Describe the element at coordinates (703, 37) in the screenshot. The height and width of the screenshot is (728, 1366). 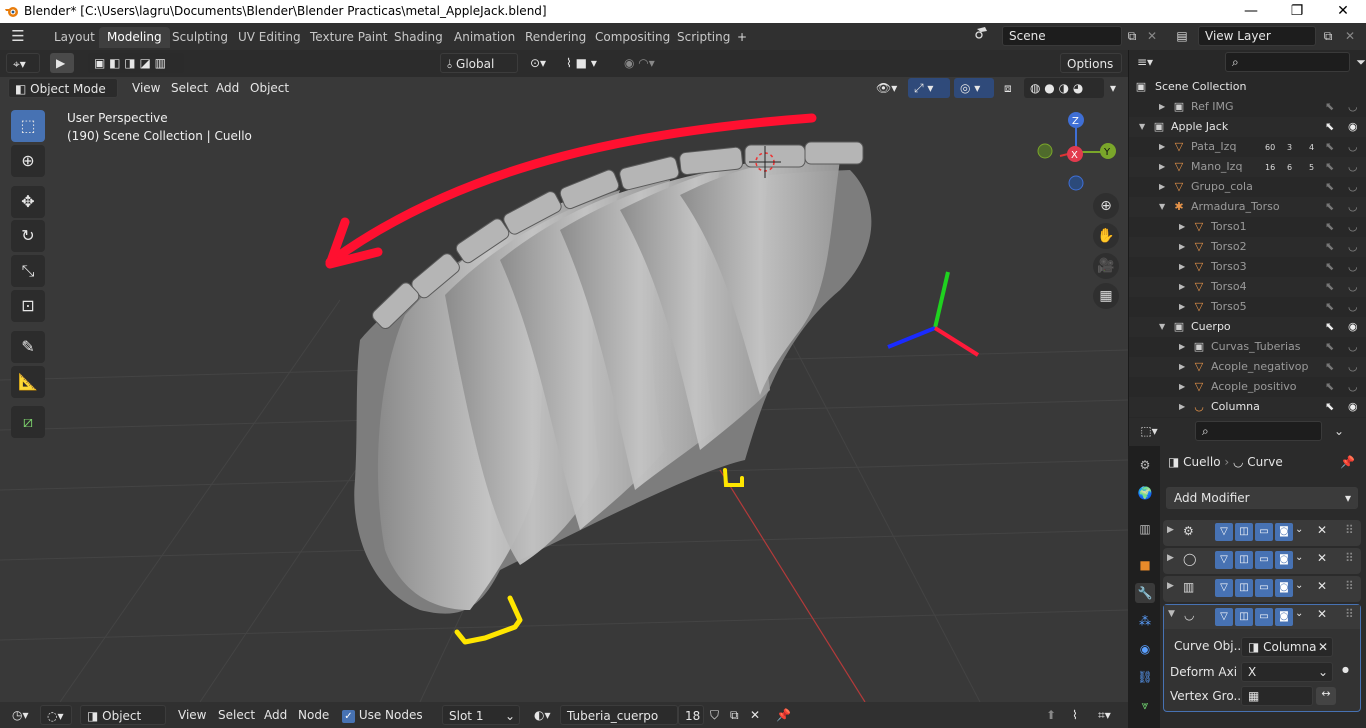
I see `tab-scripting: Scripting` at that location.